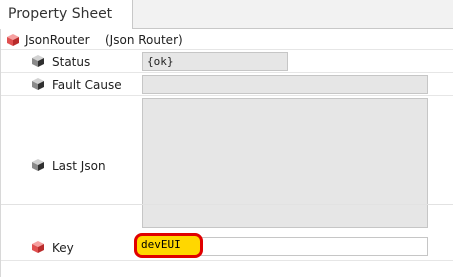 This screenshot has width=453, height=277. Describe the element at coordinates (227, 248) in the screenshot. I see `property-row-key: Key` at that location.